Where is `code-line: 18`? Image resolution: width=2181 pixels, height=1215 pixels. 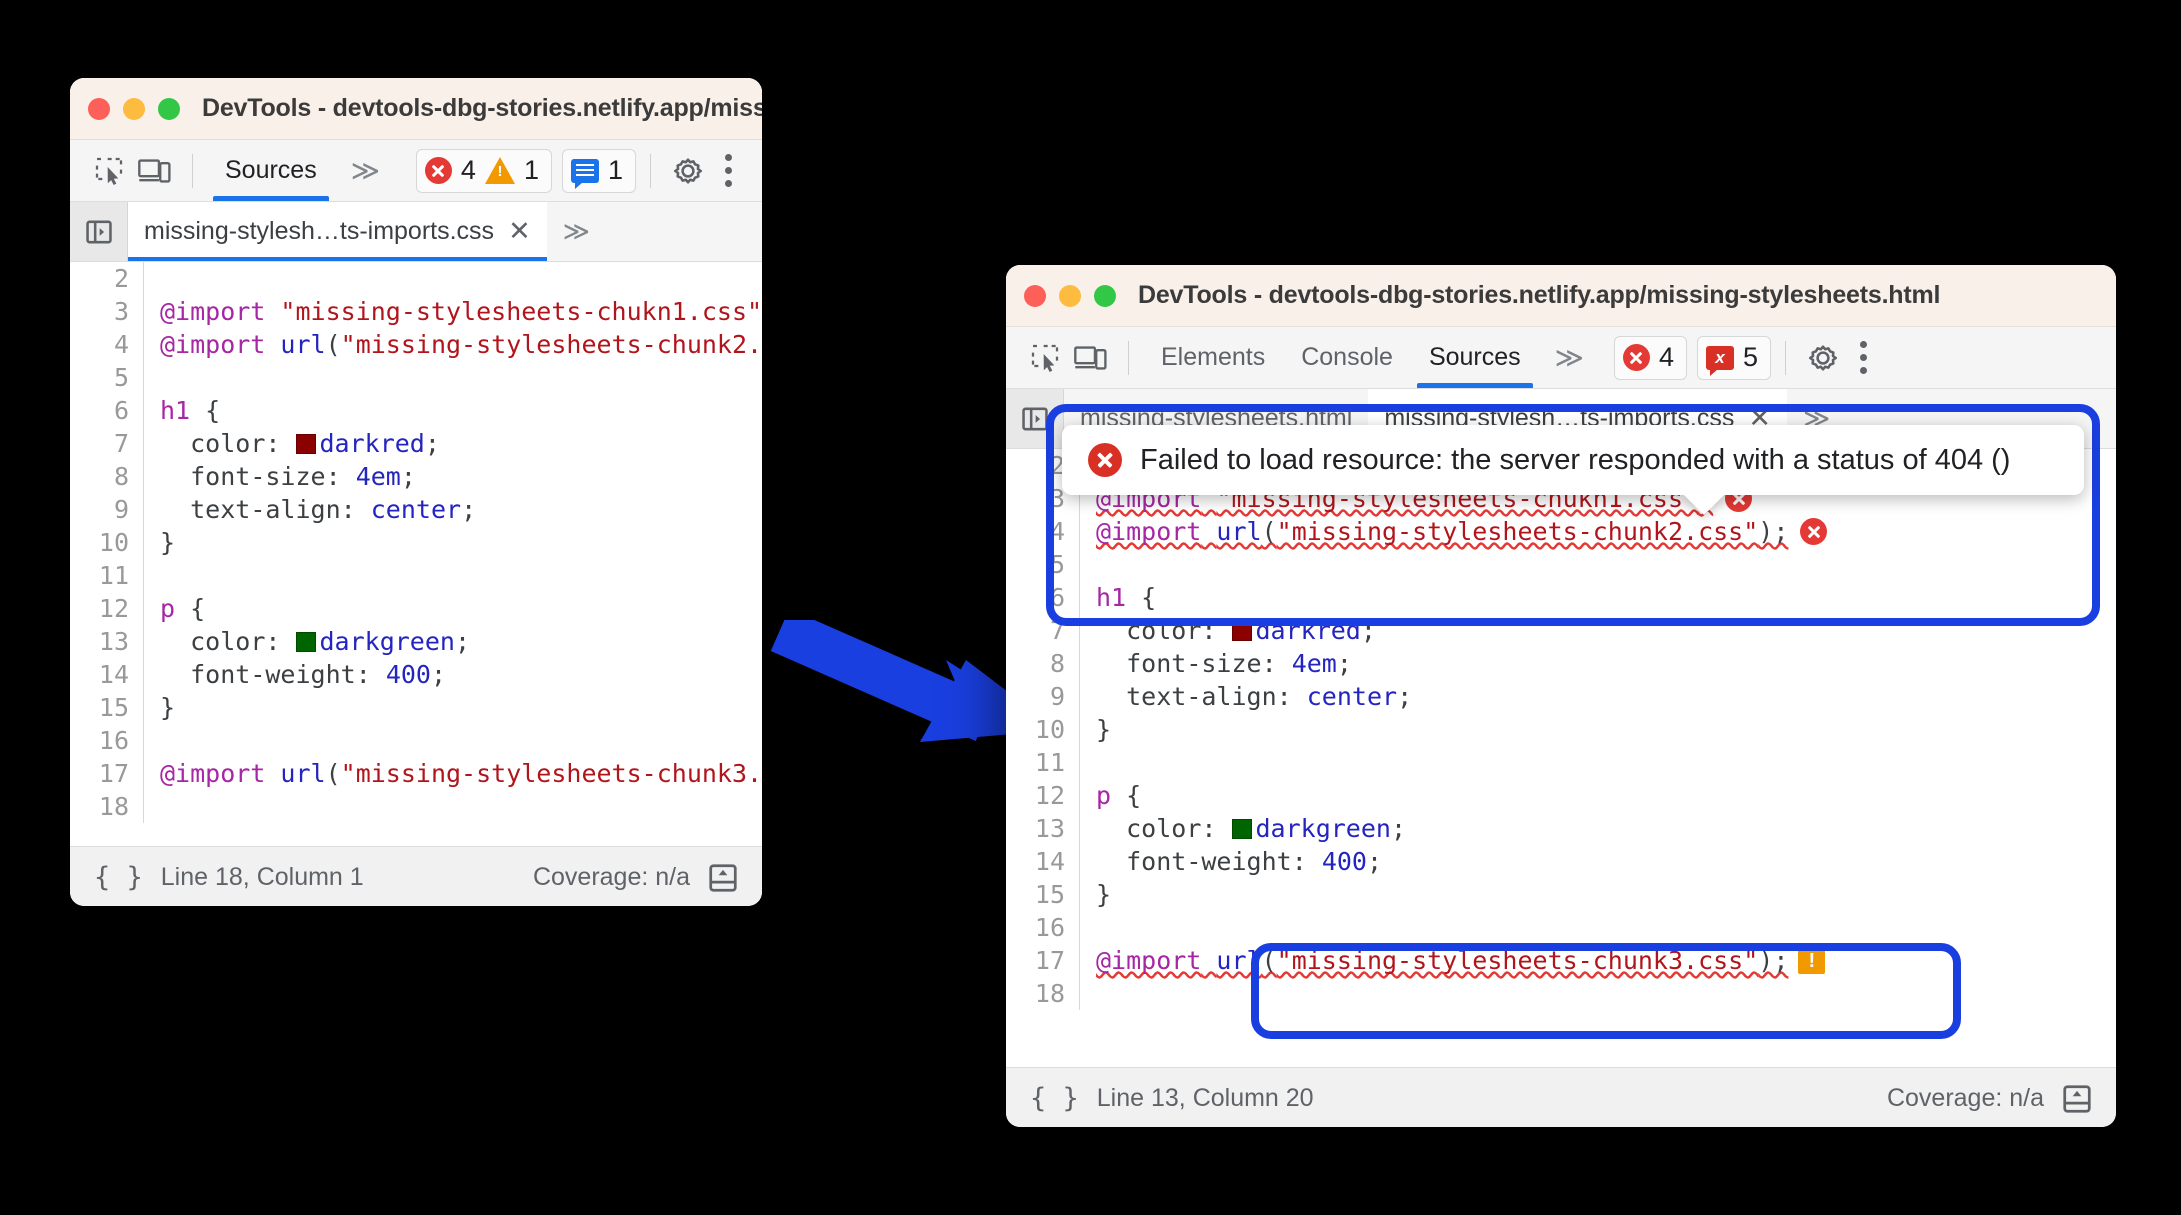
code-line: 18 is located at coordinates (416, 806).